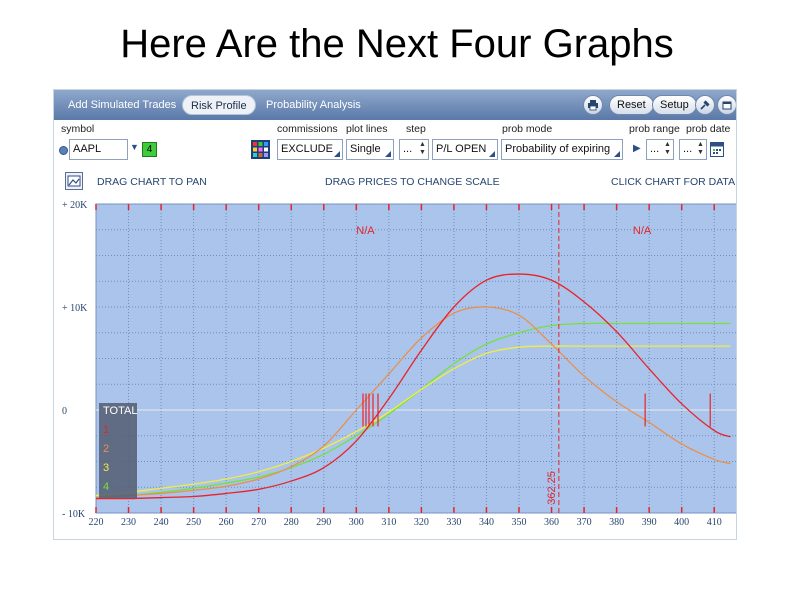 This screenshot has width=794, height=595. Describe the element at coordinates (453, 522) in the screenshot. I see `x-tick-label: 330` at that location.